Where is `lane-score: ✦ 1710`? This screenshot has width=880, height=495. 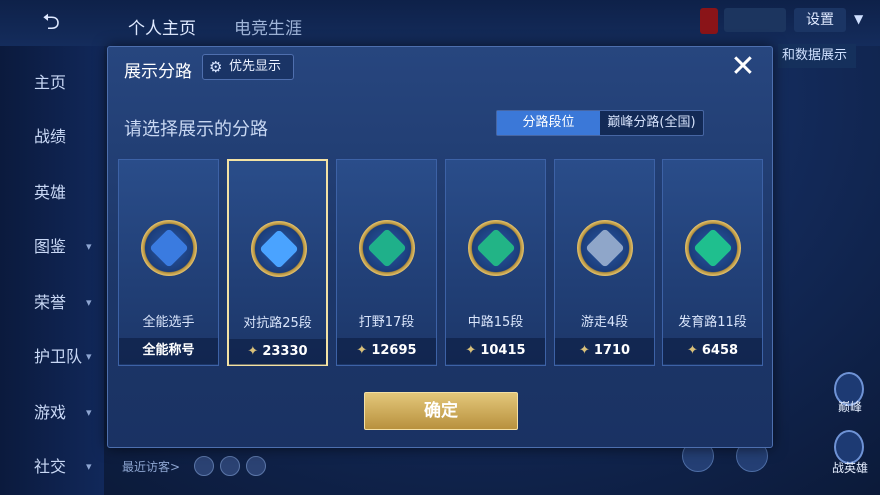 lane-score: ✦ 1710 is located at coordinates (604, 351).